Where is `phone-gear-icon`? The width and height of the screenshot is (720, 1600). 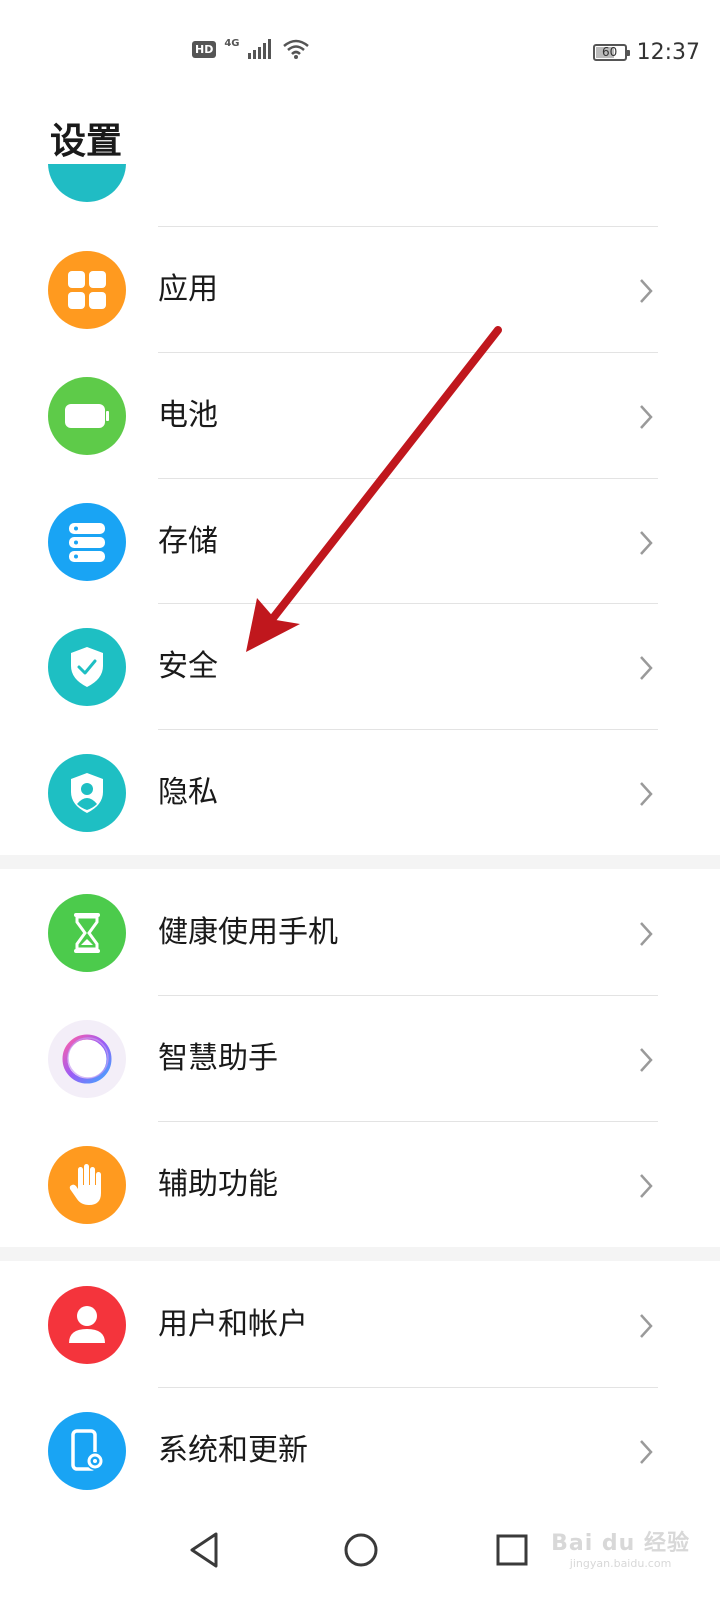
phone-gear-icon is located at coordinates (87, 1451).